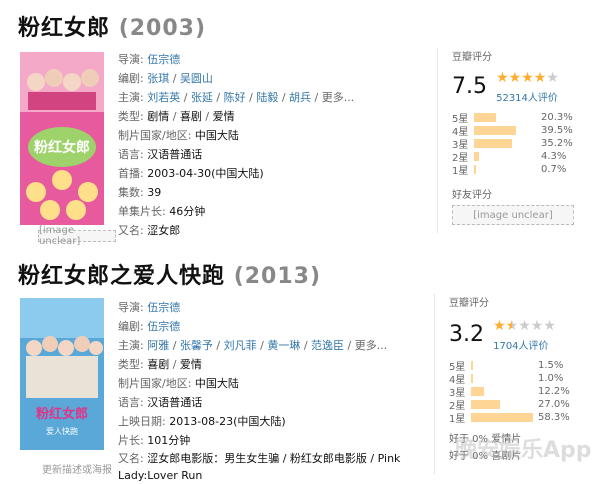 The height and width of the screenshot is (484, 600). Describe the element at coordinates (557, 117) in the screenshot. I see `rating-bar-percent: 20.3%` at that location.